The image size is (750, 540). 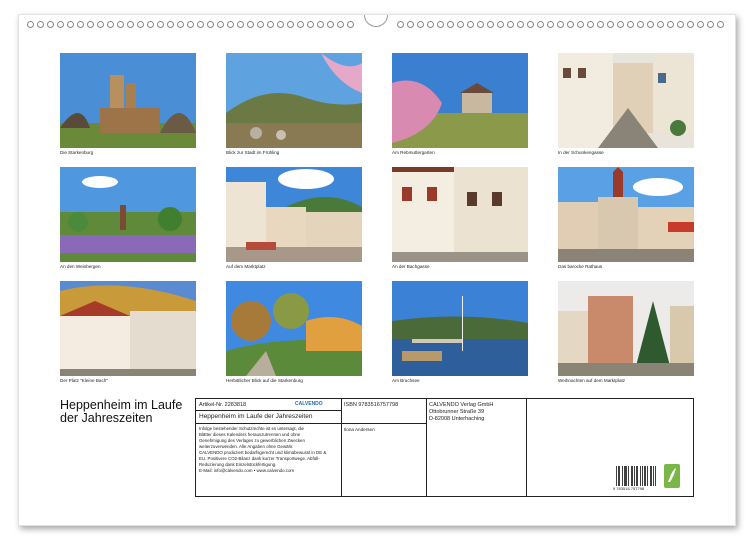 What do you see at coordinates (581, 152) in the screenshot?
I see `caption-4: In der Schunkengasse` at bounding box center [581, 152].